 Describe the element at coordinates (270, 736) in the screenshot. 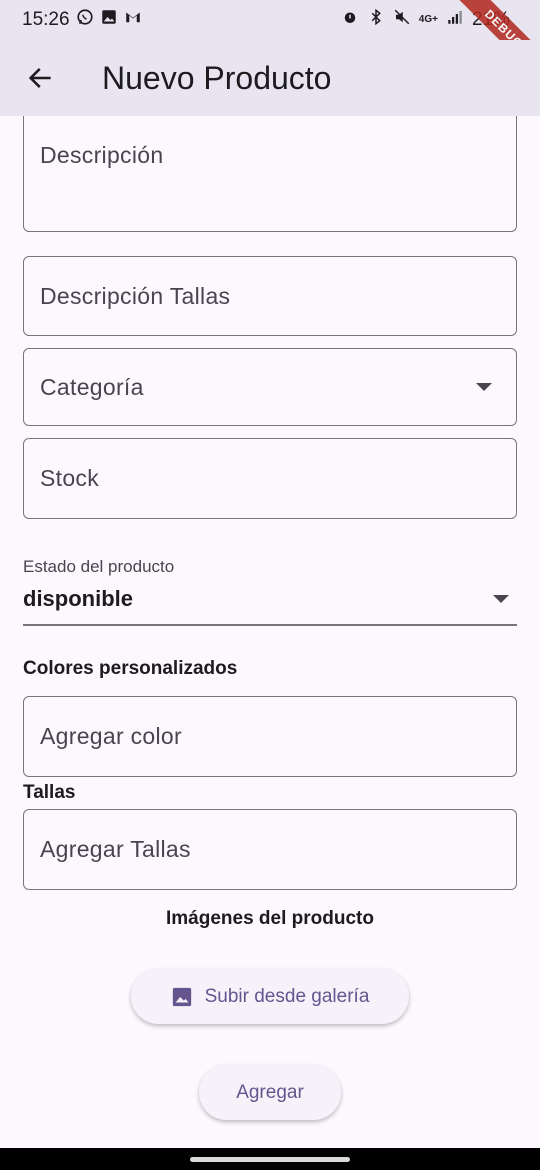

I see `agregar-color-field: Agregar color` at that location.